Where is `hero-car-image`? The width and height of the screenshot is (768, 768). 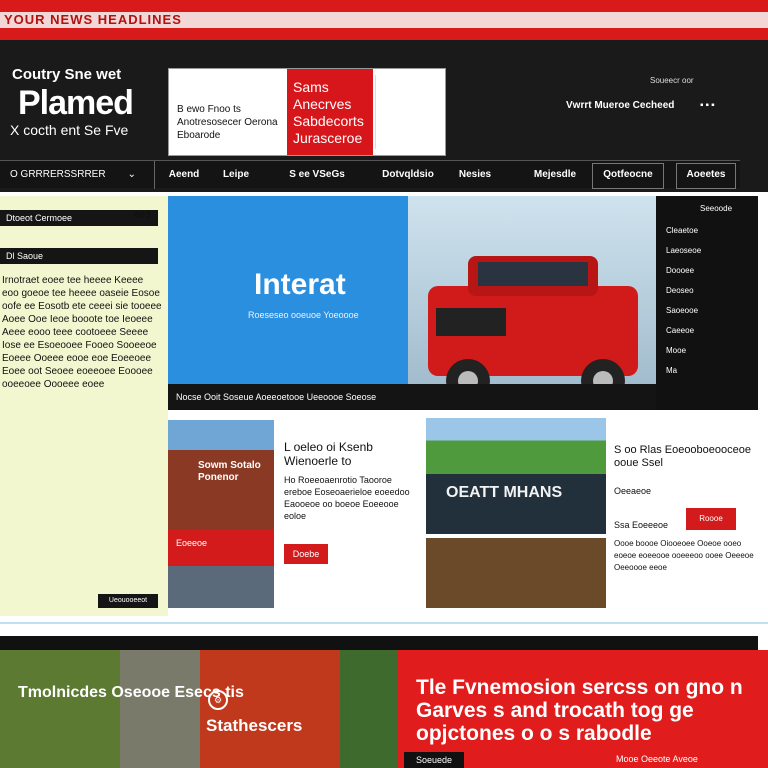 hero-car-image is located at coordinates (533, 303).